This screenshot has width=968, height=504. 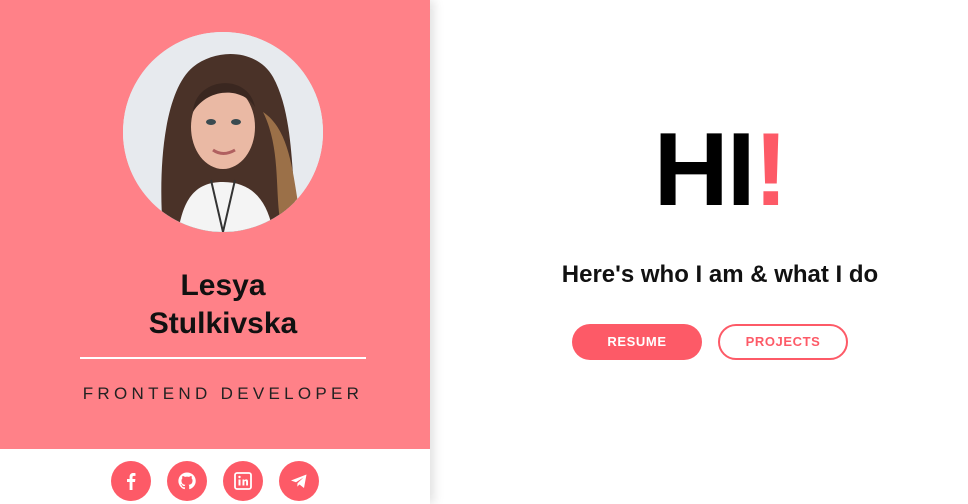 What do you see at coordinates (771, 170) in the screenshot?
I see `greeting-exclamation: !` at bounding box center [771, 170].